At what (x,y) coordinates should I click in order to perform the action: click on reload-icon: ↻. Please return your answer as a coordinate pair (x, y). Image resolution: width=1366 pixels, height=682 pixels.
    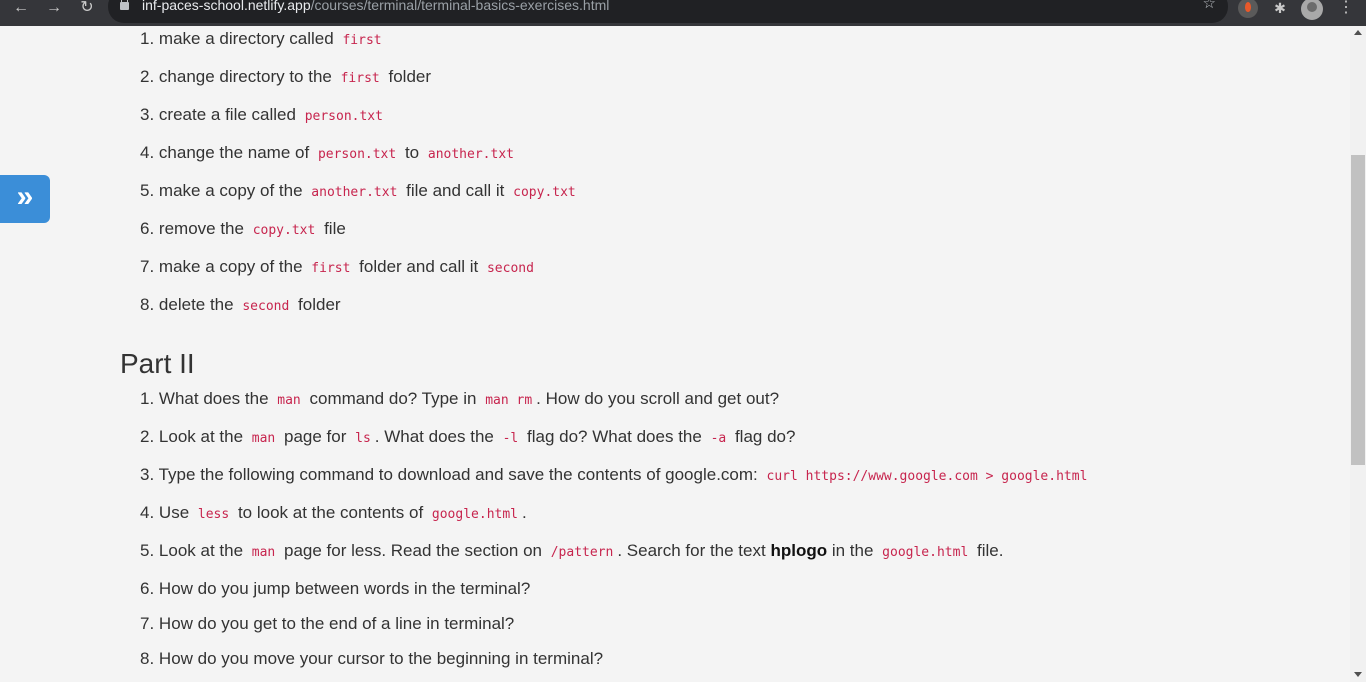
    Looking at the image, I should click on (87, 11).